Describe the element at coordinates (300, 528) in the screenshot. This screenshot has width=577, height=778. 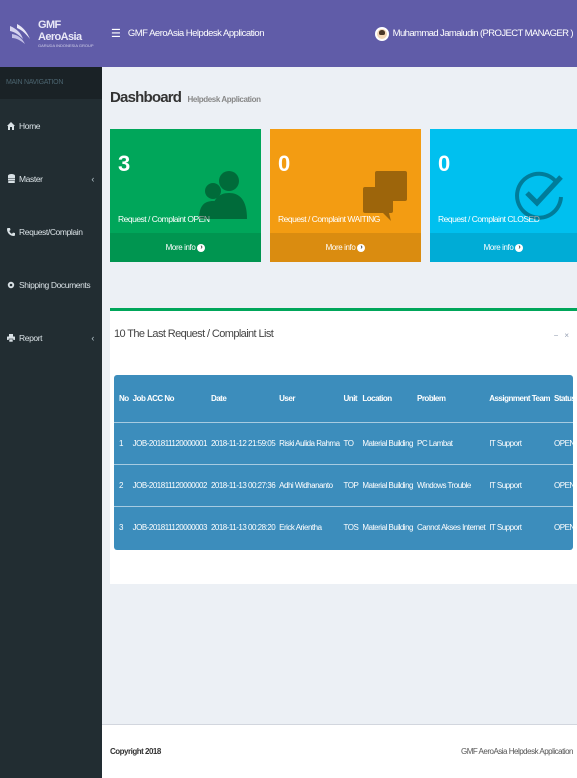
I see `cell-user: Erick Arientha` at that location.